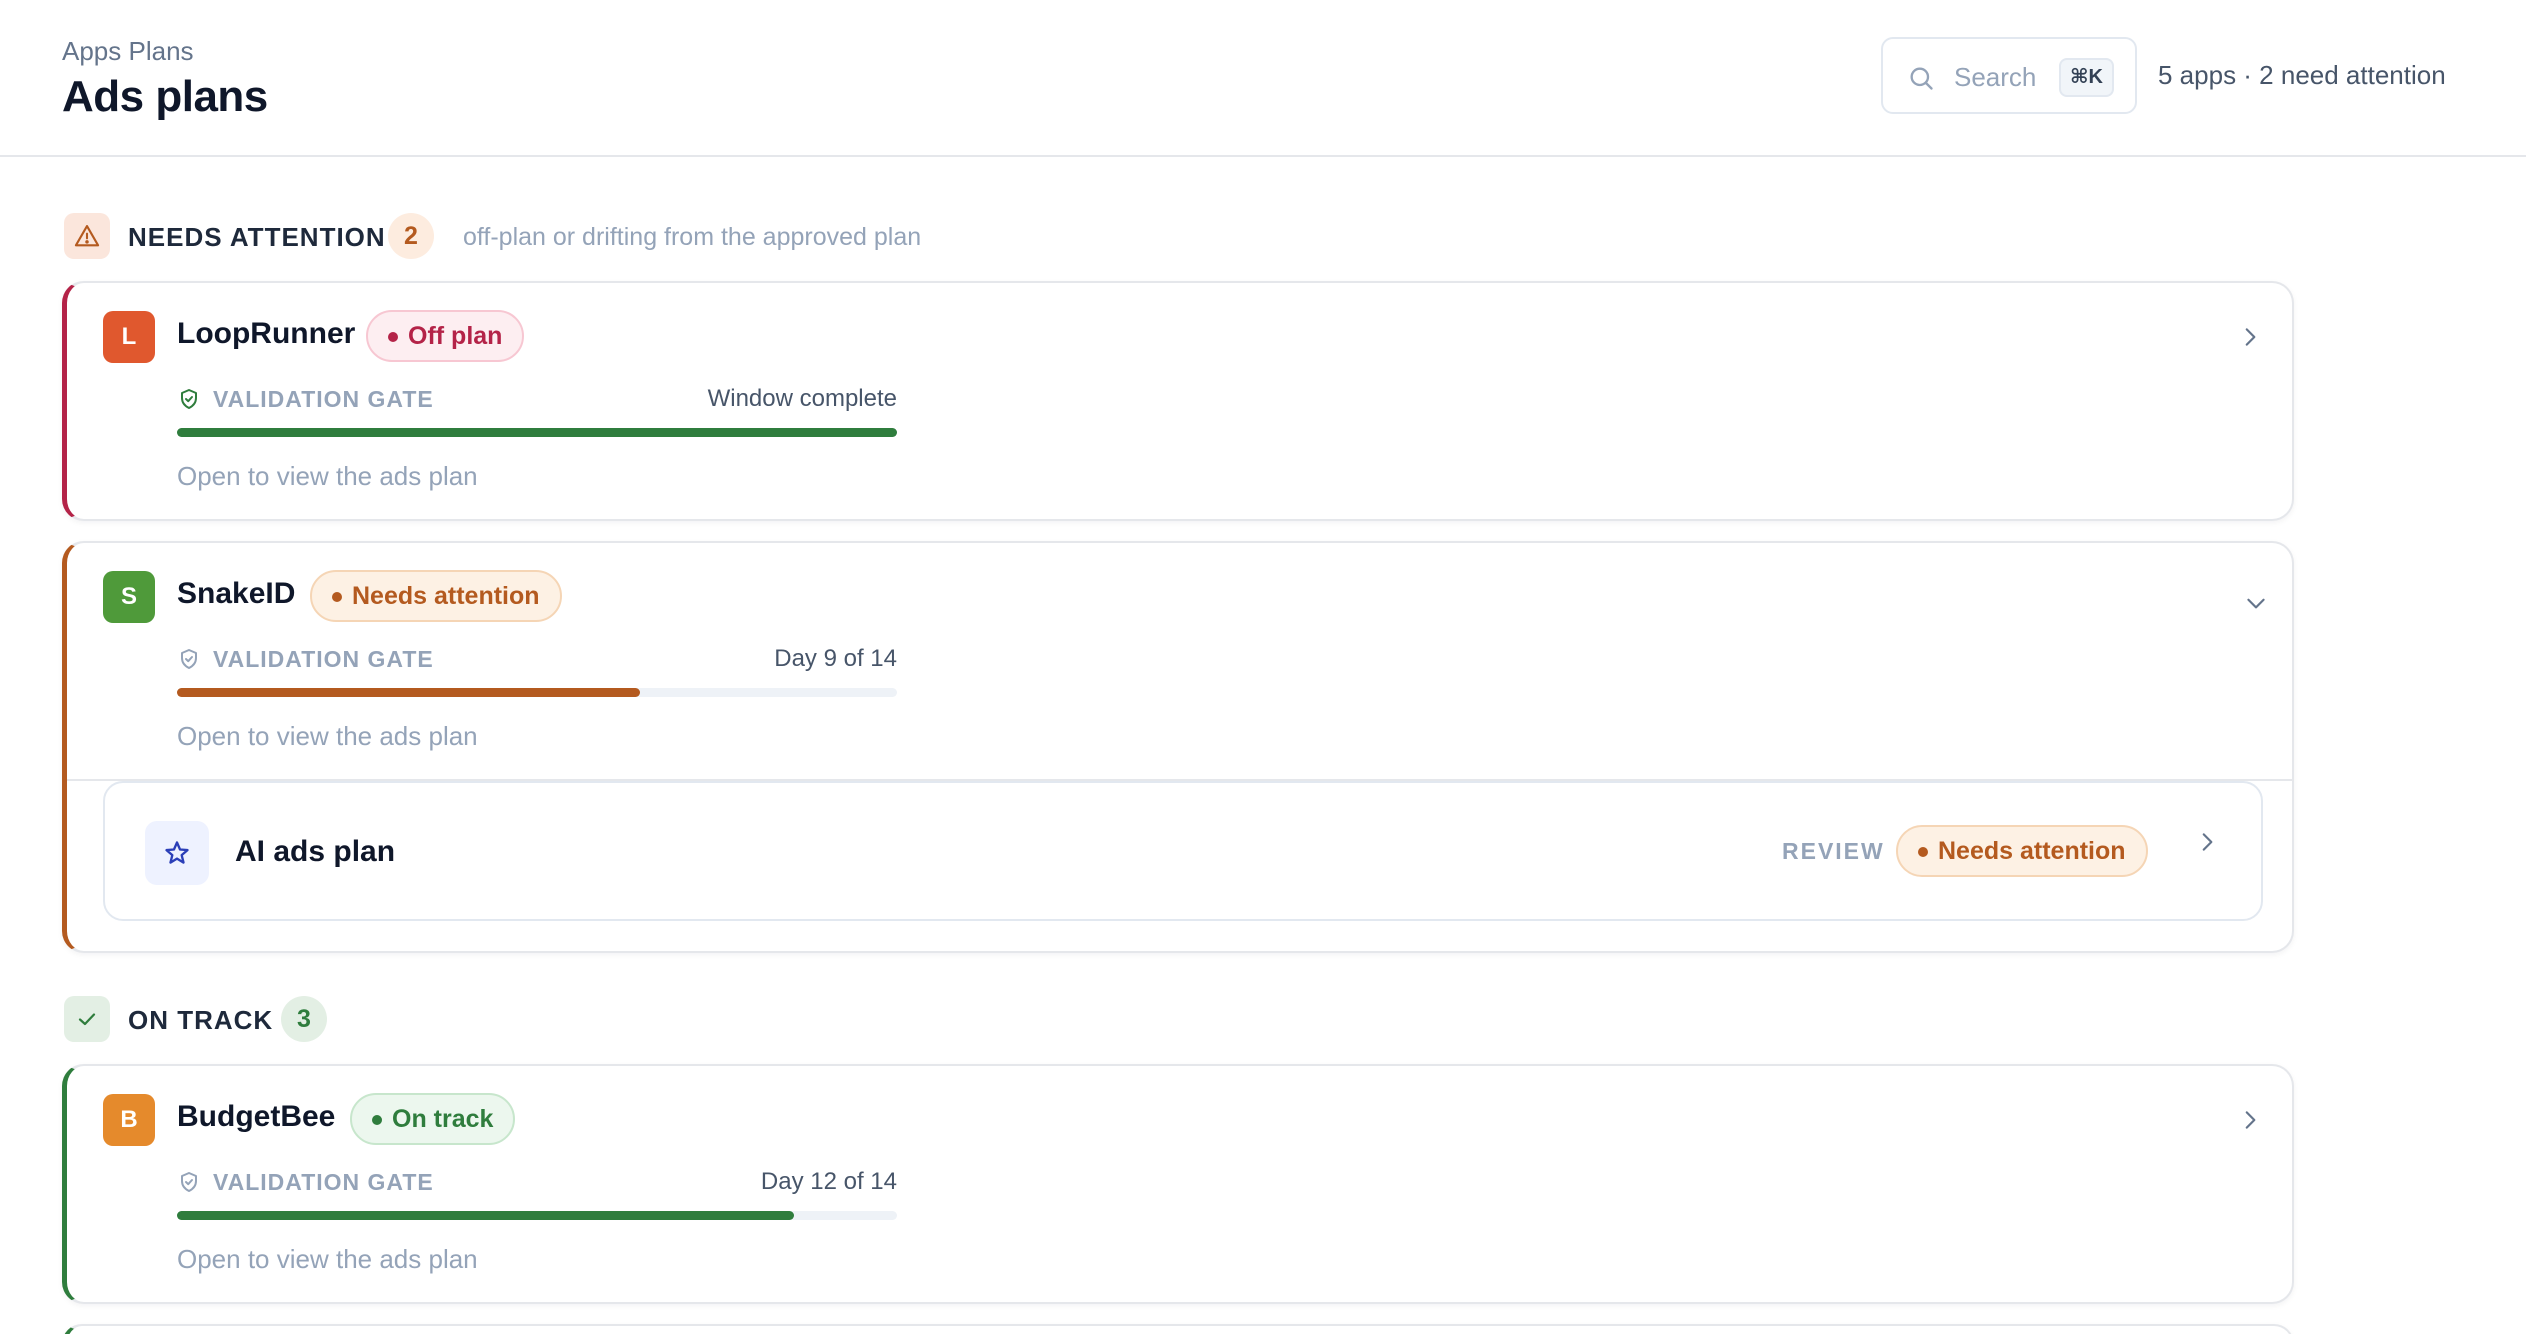  What do you see at coordinates (87, 1019) in the screenshot?
I see `check-icon` at bounding box center [87, 1019].